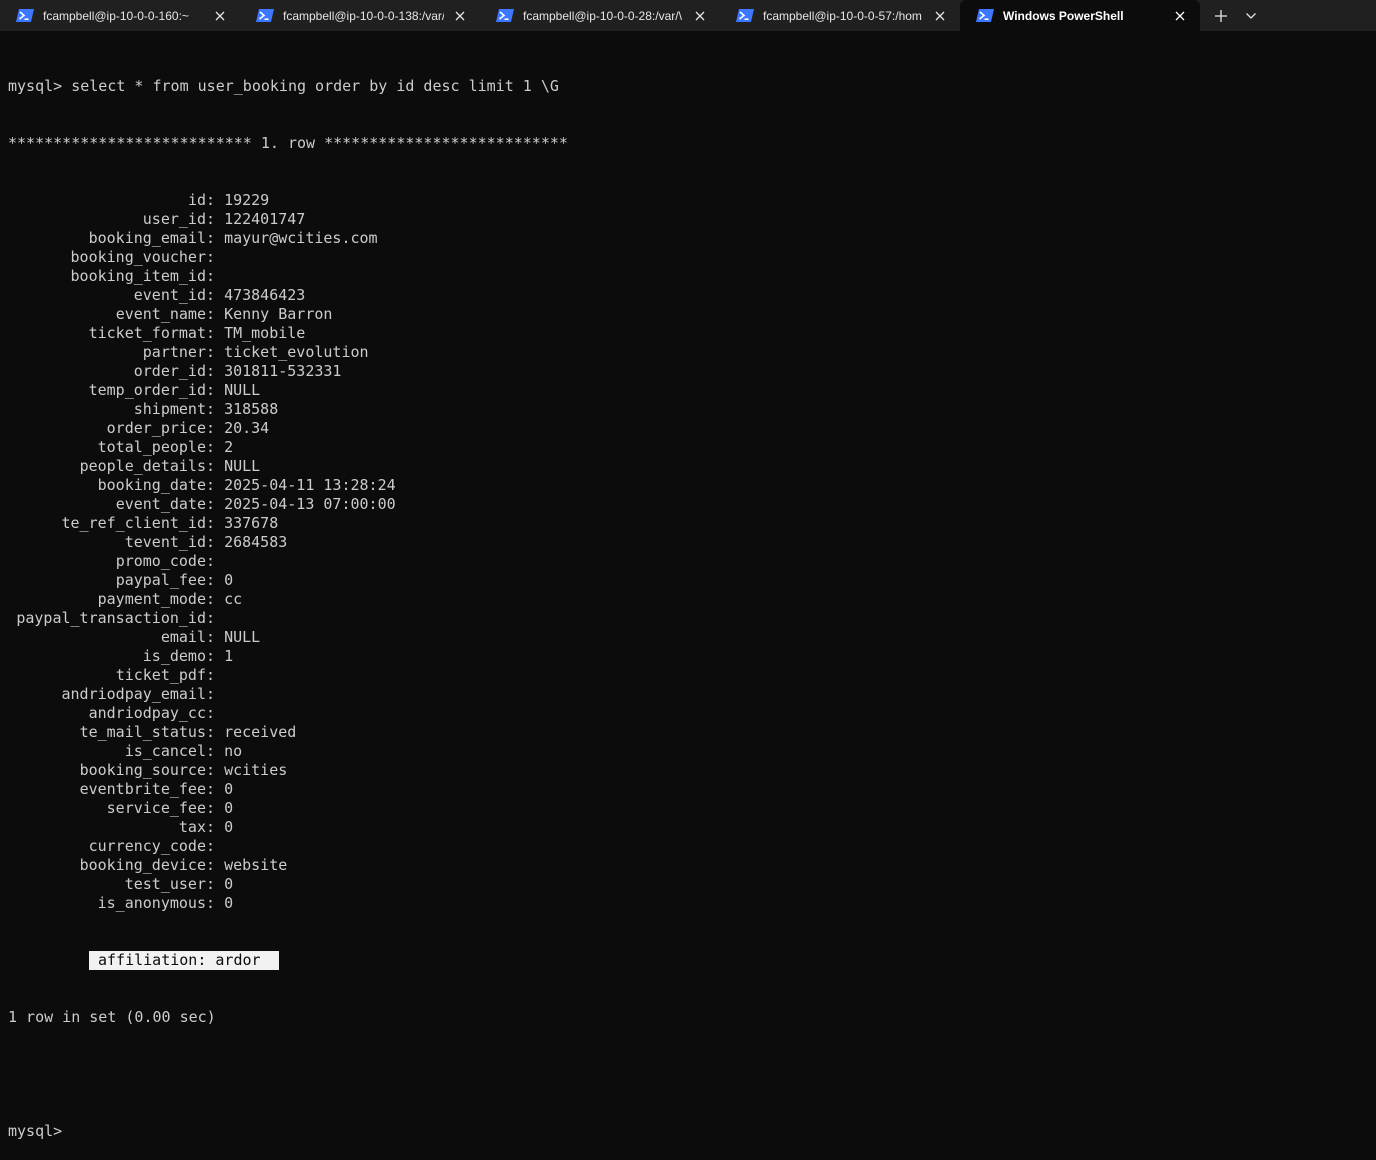 The image size is (1376, 1160). What do you see at coordinates (107, 903) in the screenshot?
I see `field-label: is_anonymous` at bounding box center [107, 903].